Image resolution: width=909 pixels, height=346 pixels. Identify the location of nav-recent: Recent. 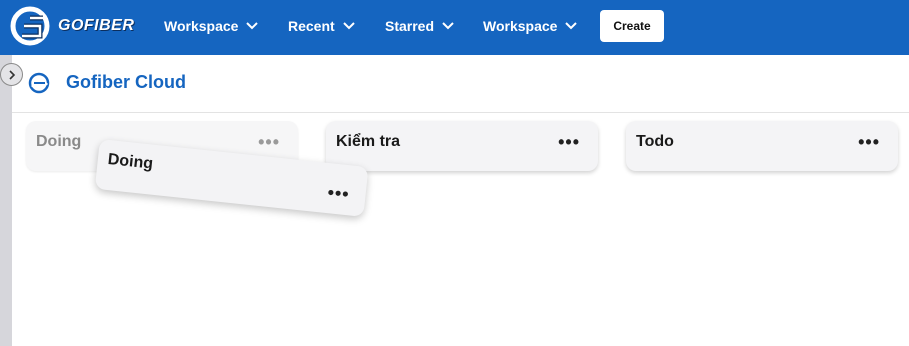
(321, 26).